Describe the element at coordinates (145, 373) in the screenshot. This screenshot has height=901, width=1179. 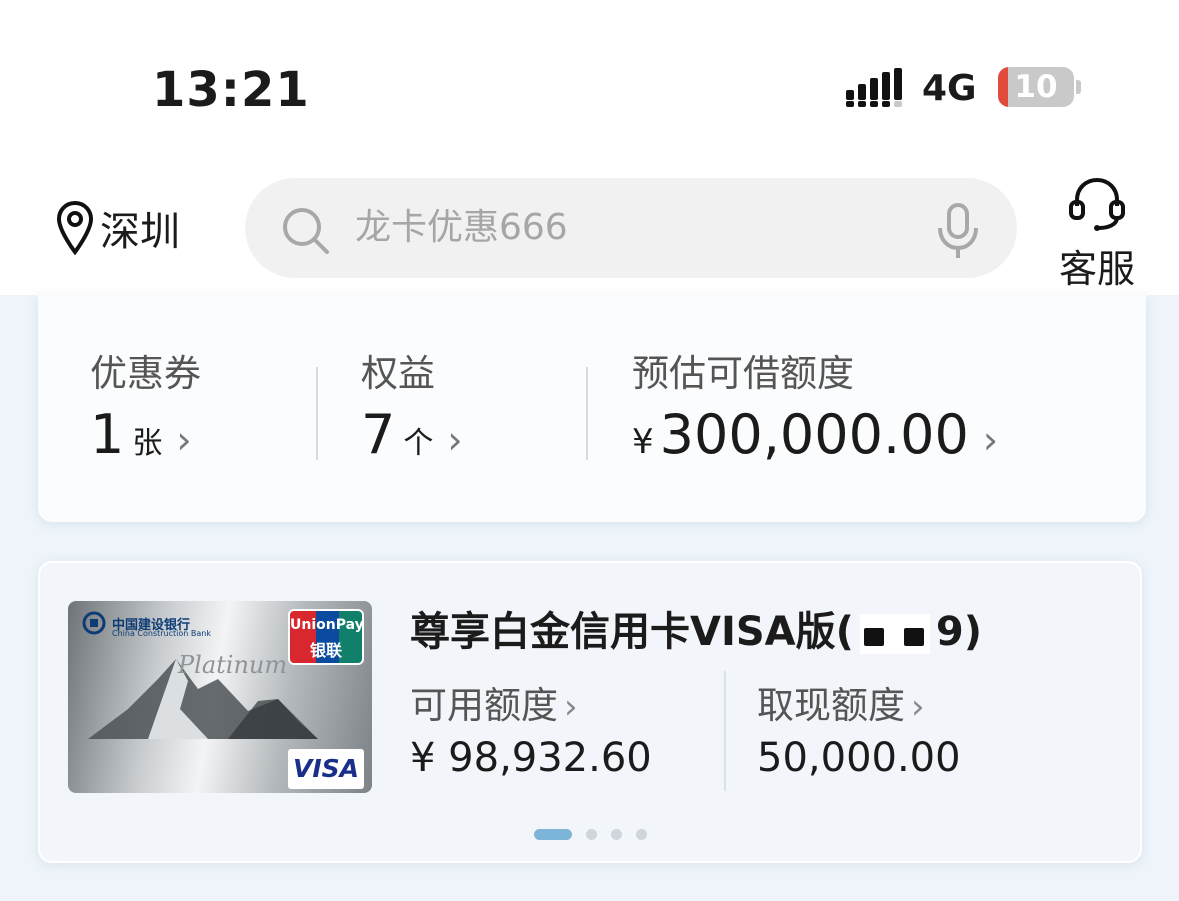
I see `coupons-label: 优惠券` at that location.